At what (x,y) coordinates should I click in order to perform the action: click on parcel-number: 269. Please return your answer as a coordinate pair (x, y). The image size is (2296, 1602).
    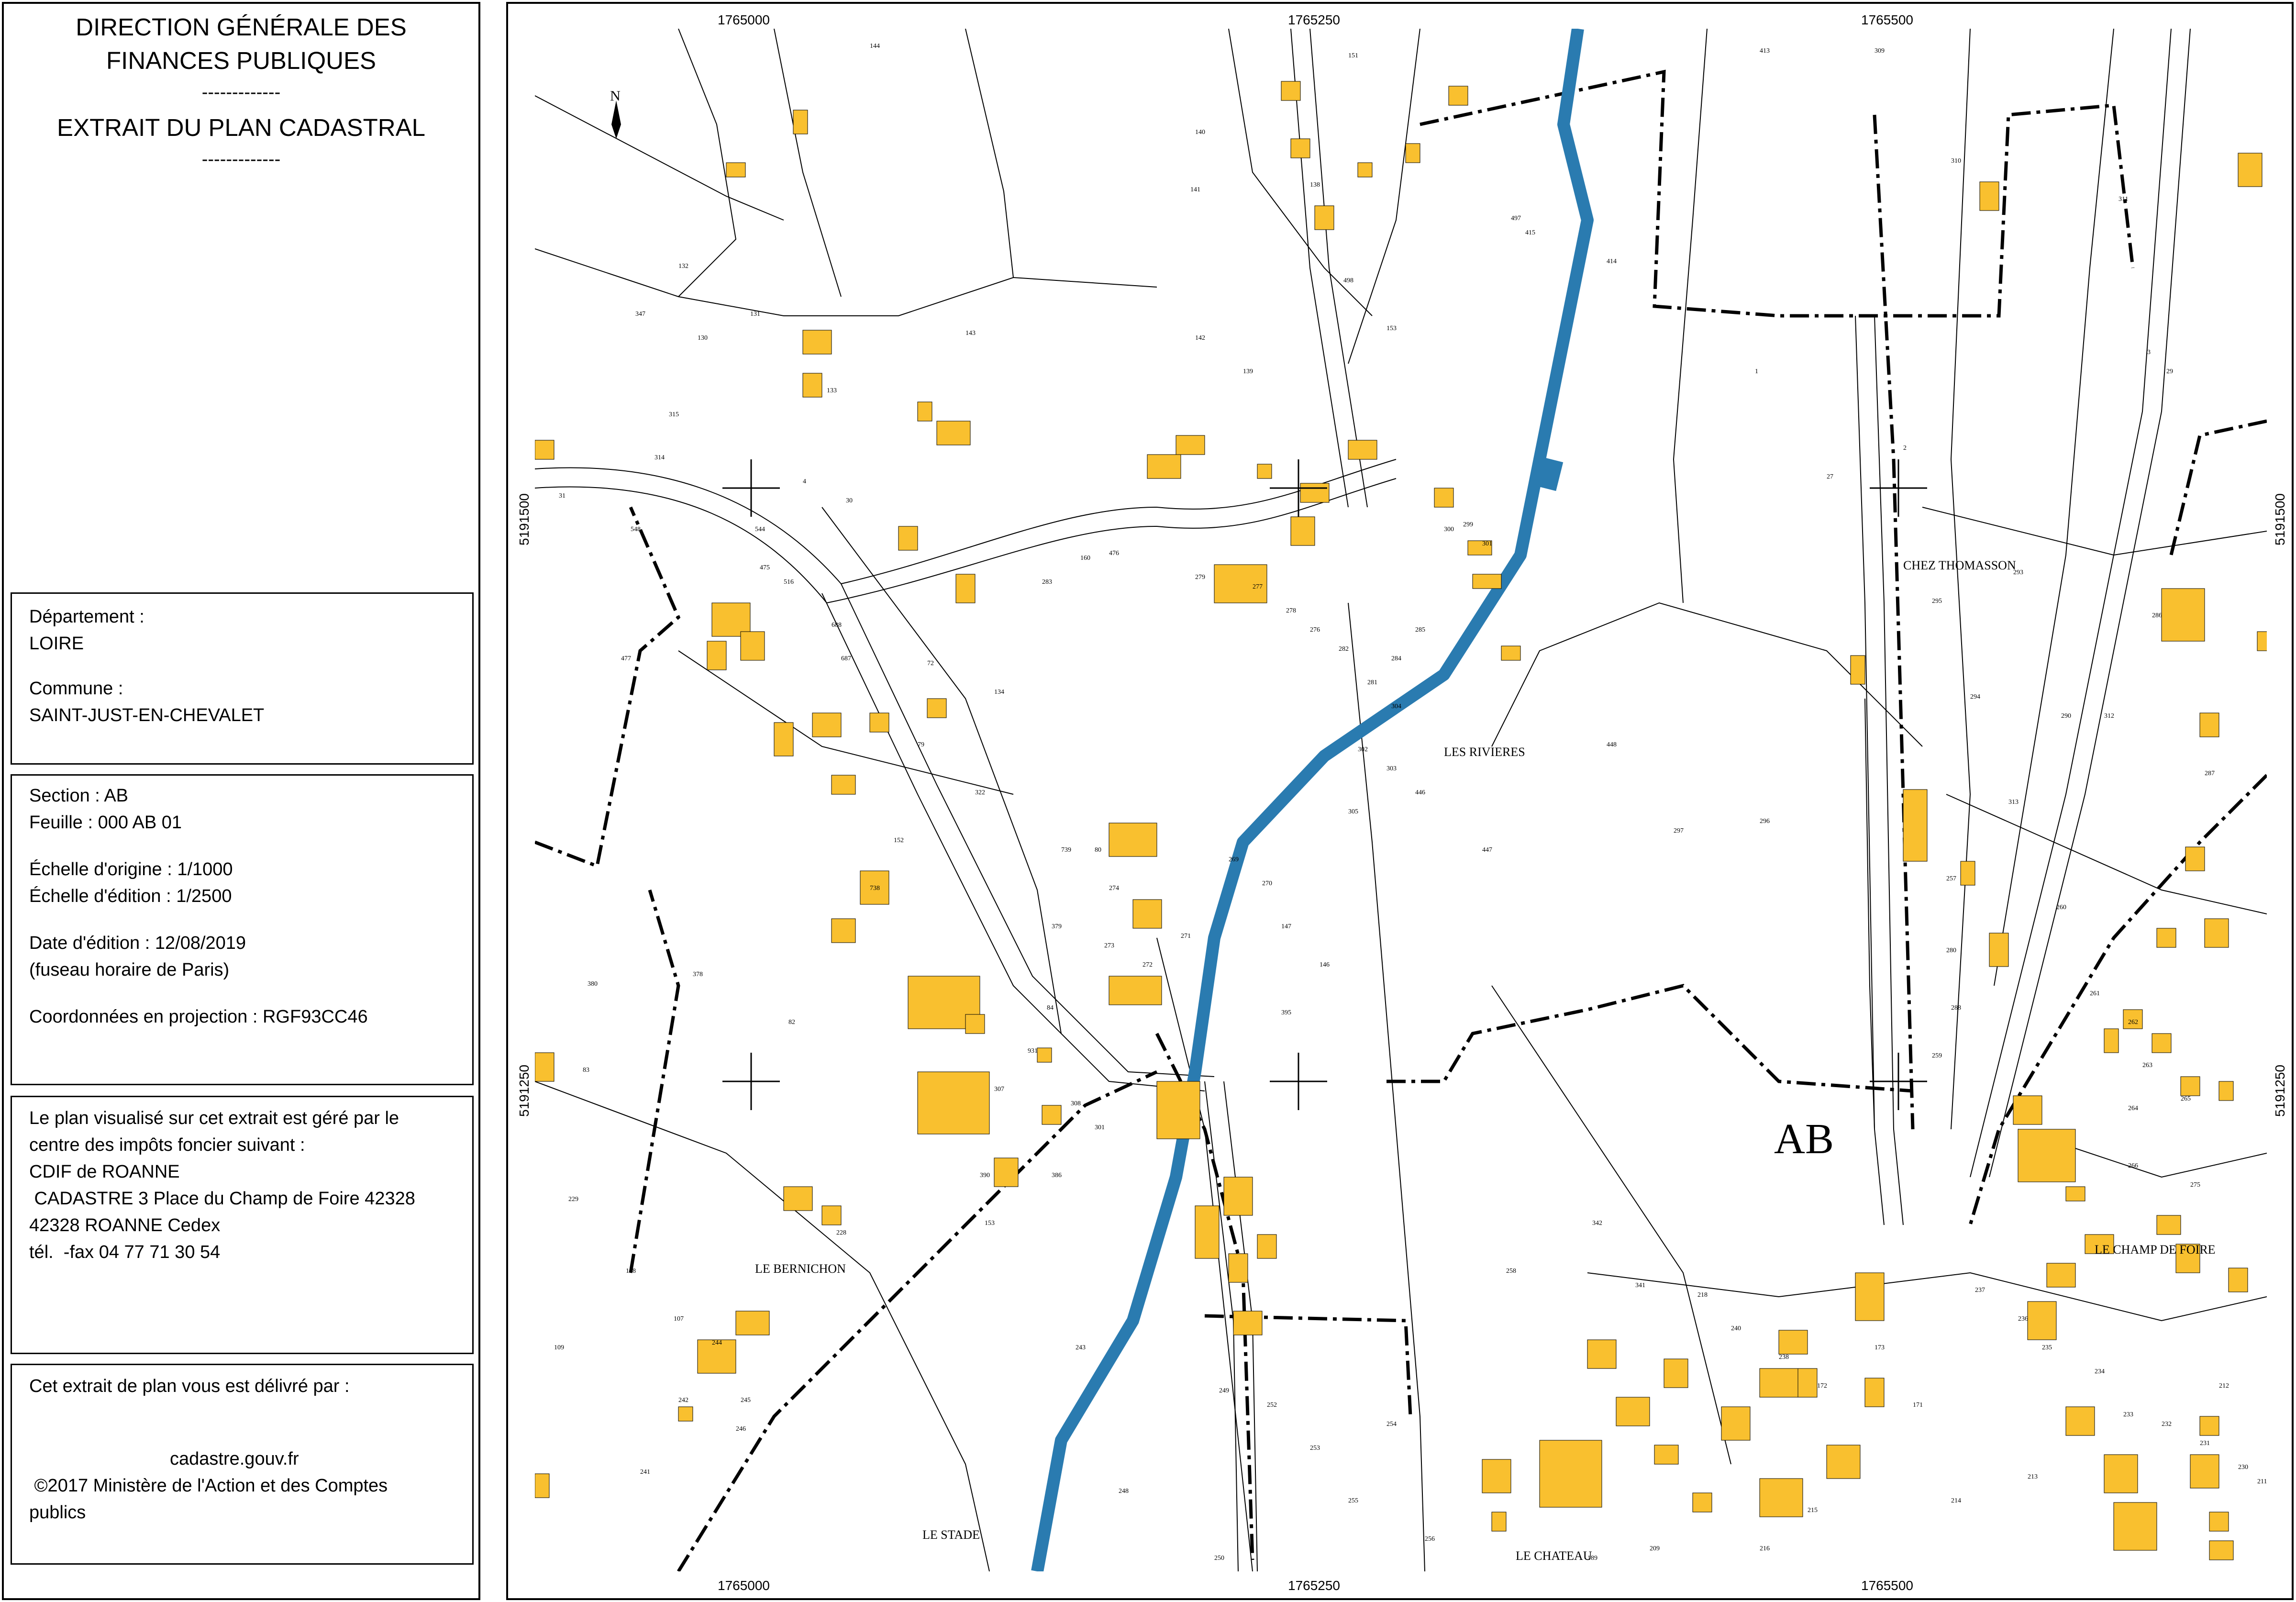
    Looking at the image, I should click on (1234, 860).